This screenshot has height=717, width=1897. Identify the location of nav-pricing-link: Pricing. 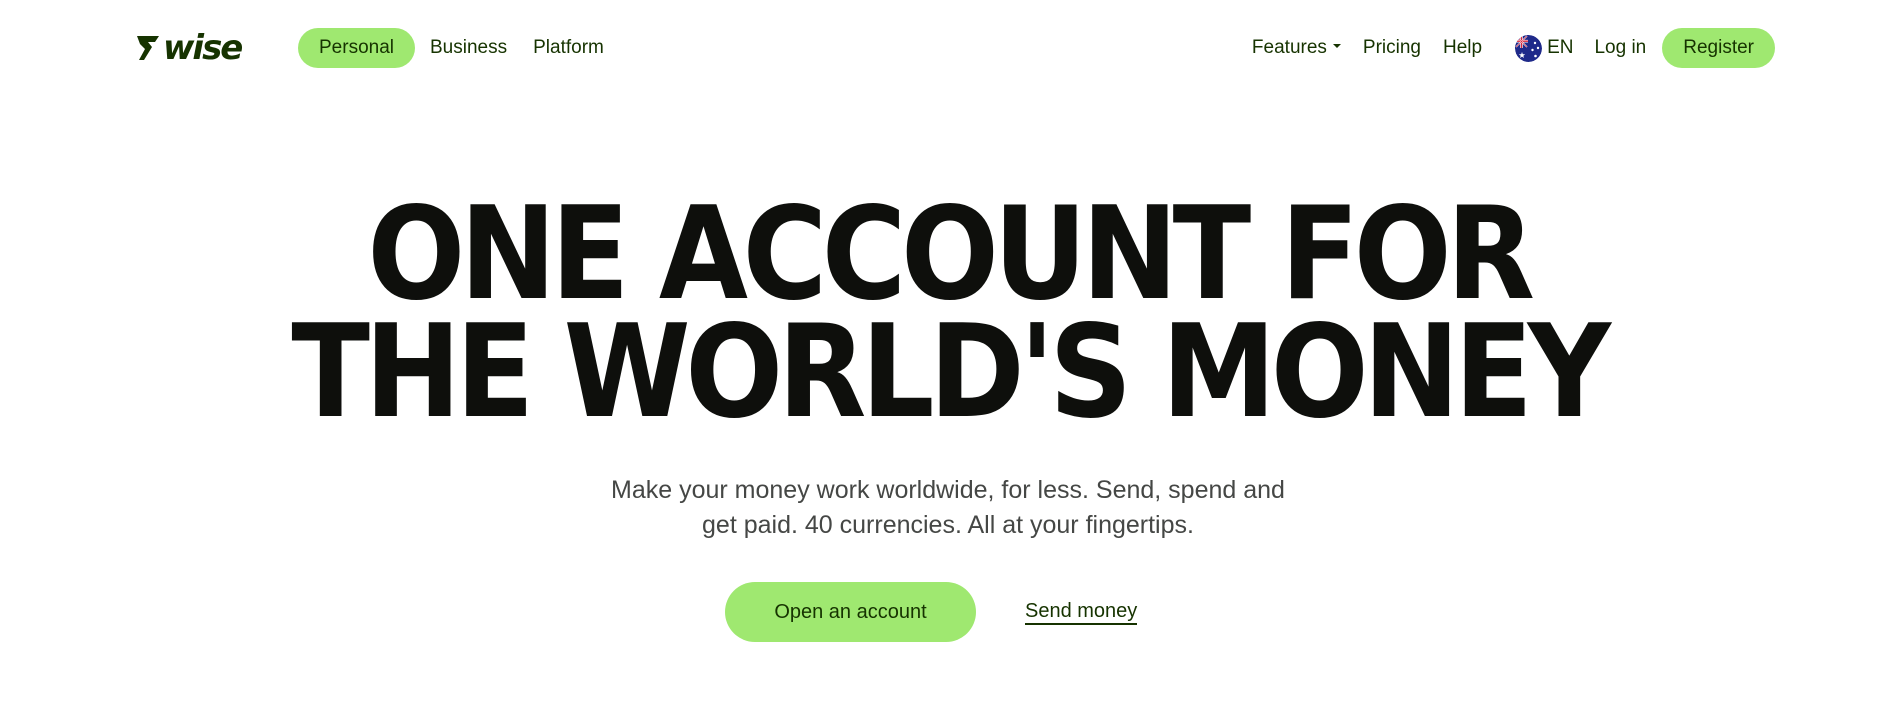
(1392, 48).